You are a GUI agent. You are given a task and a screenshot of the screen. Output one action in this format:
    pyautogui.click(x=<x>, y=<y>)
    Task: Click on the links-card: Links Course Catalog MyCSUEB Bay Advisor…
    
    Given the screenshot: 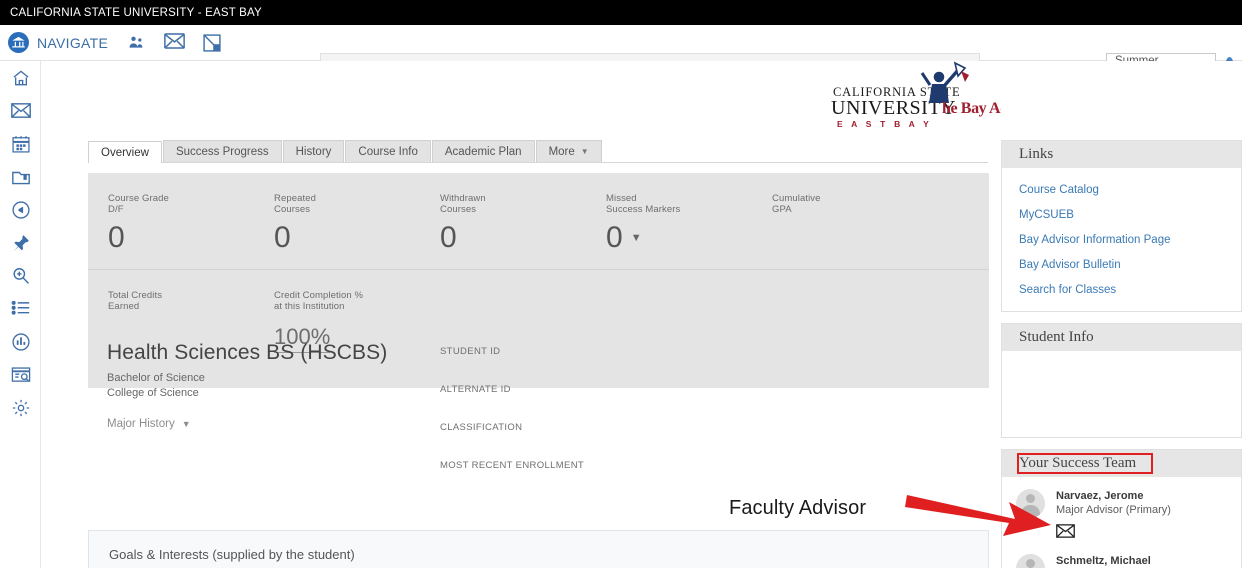 What is the action you would take?
    pyautogui.click(x=1121, y=226)
    